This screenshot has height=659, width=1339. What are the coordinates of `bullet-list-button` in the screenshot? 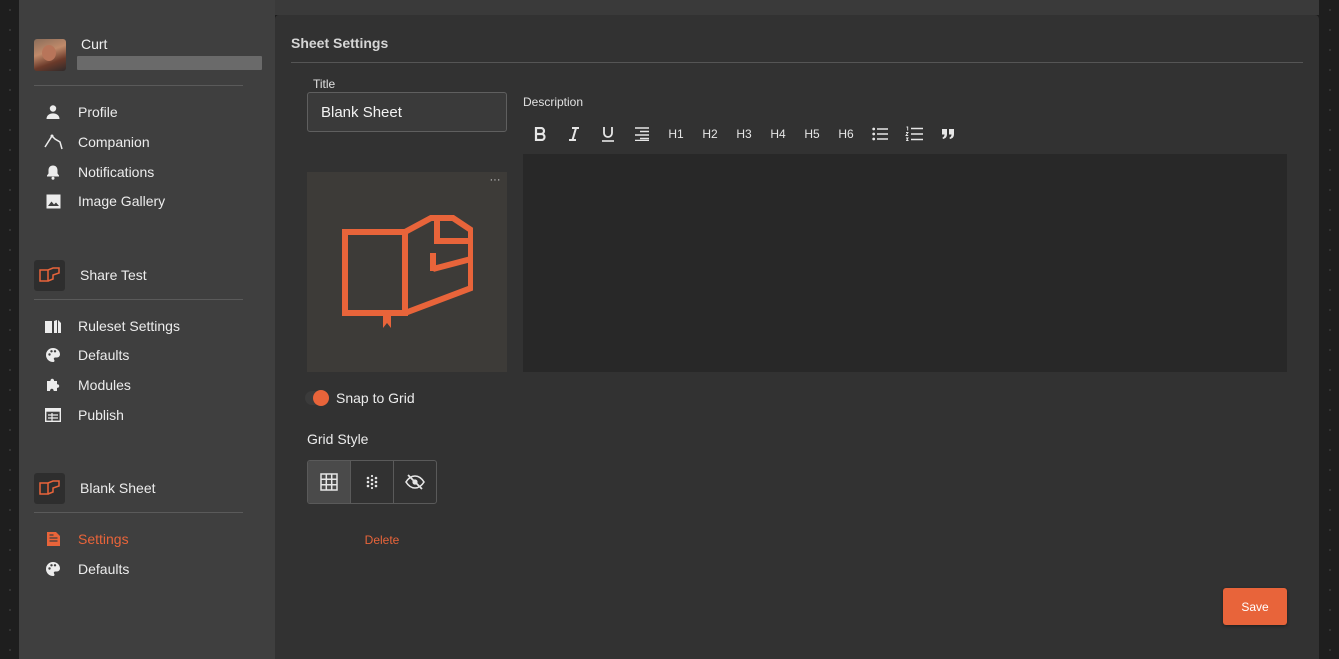 It's located at (880, 134).